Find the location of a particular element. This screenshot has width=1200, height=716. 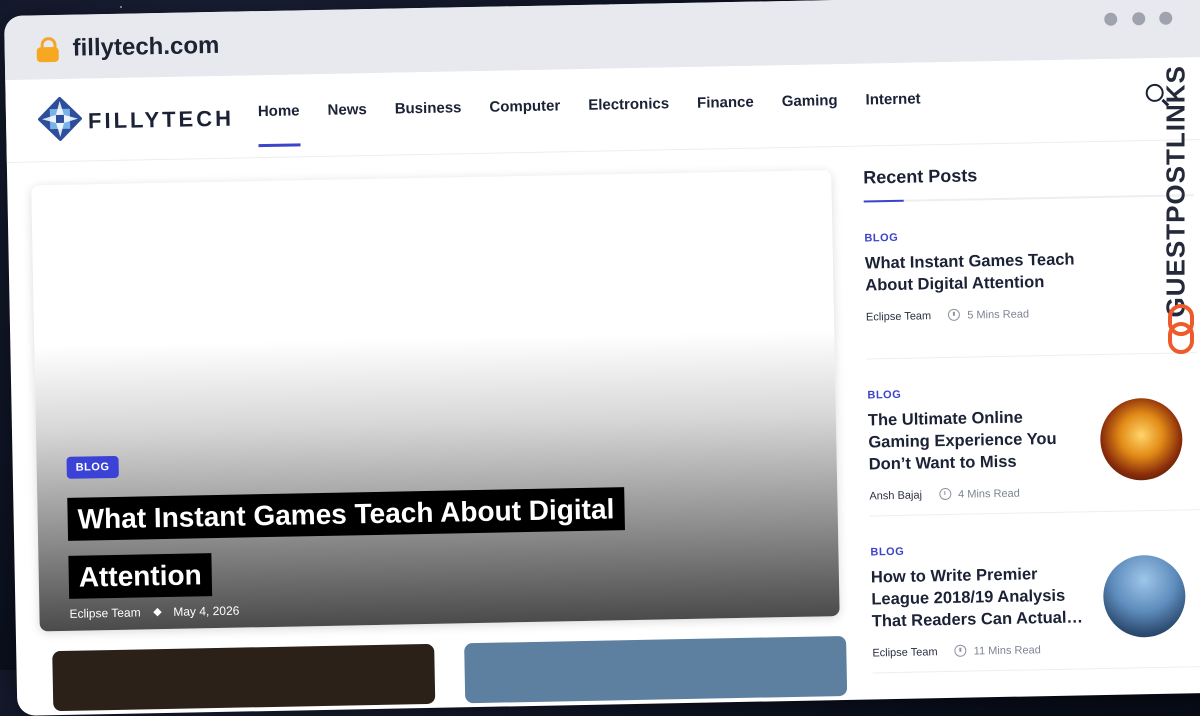

post-meta: Ansh Bajaj 4 Mins Read is located at coordinates (1034, 493).